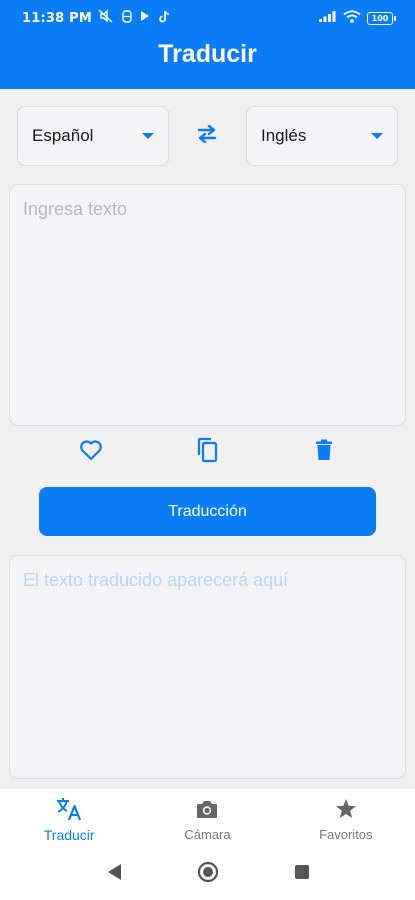 The height and width of the screenshot is (900, 415). I want to click on play-icon, so click(145, 18).